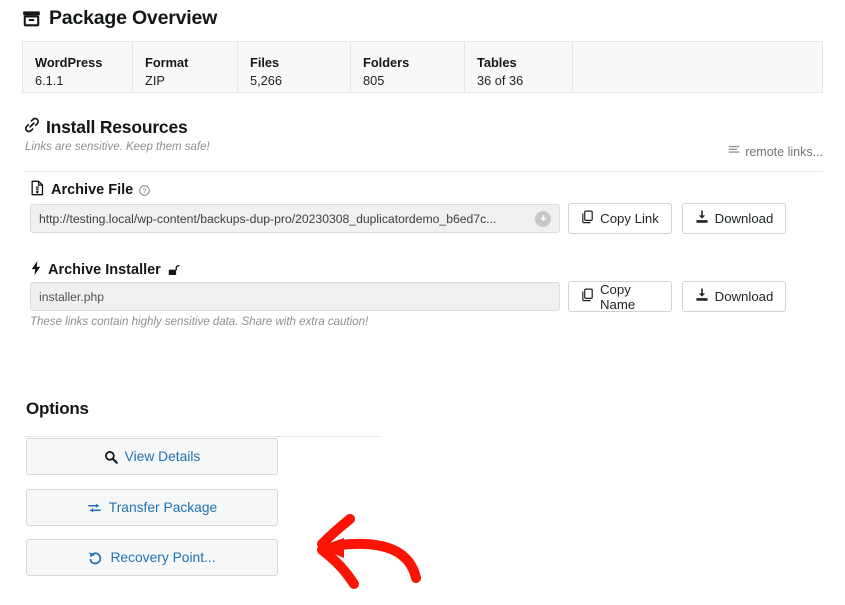 The width and height of the screenshot is (845, 605). Describe the element at coordinates (266, 80) in the screenshot. I see `column-value: 5,266` at that location.